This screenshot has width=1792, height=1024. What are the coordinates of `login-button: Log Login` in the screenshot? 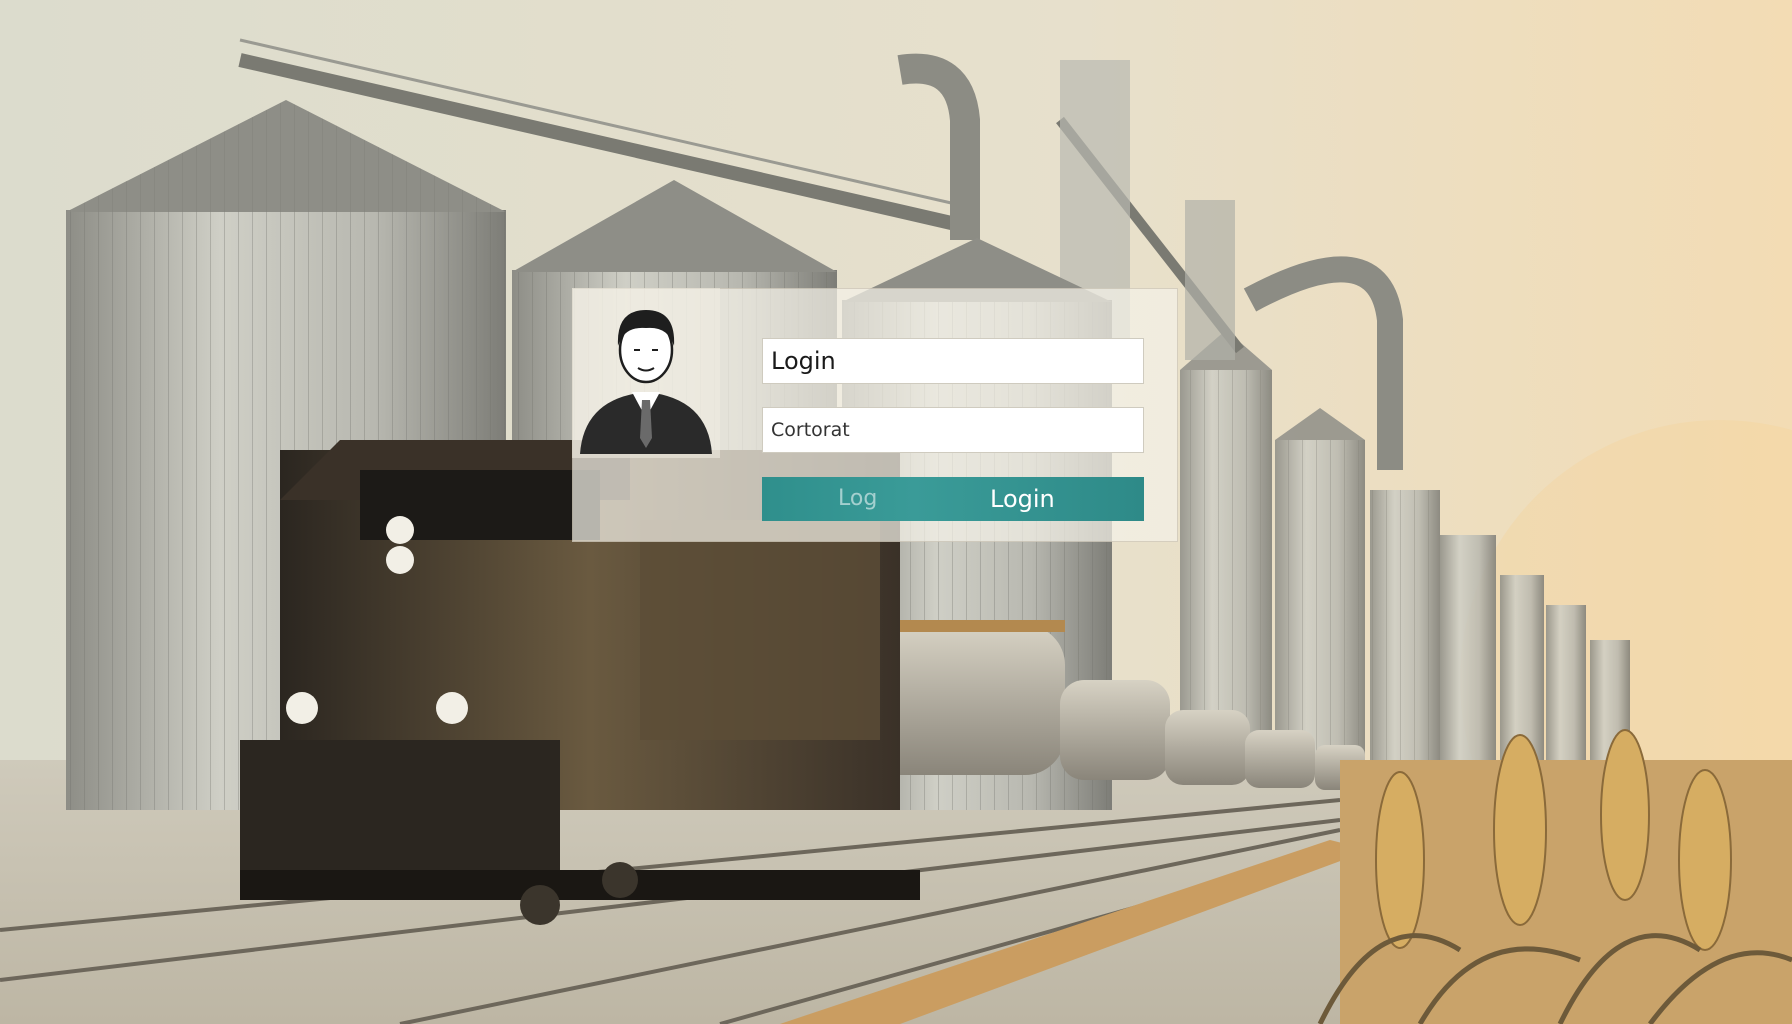 It's located at (953, 499).